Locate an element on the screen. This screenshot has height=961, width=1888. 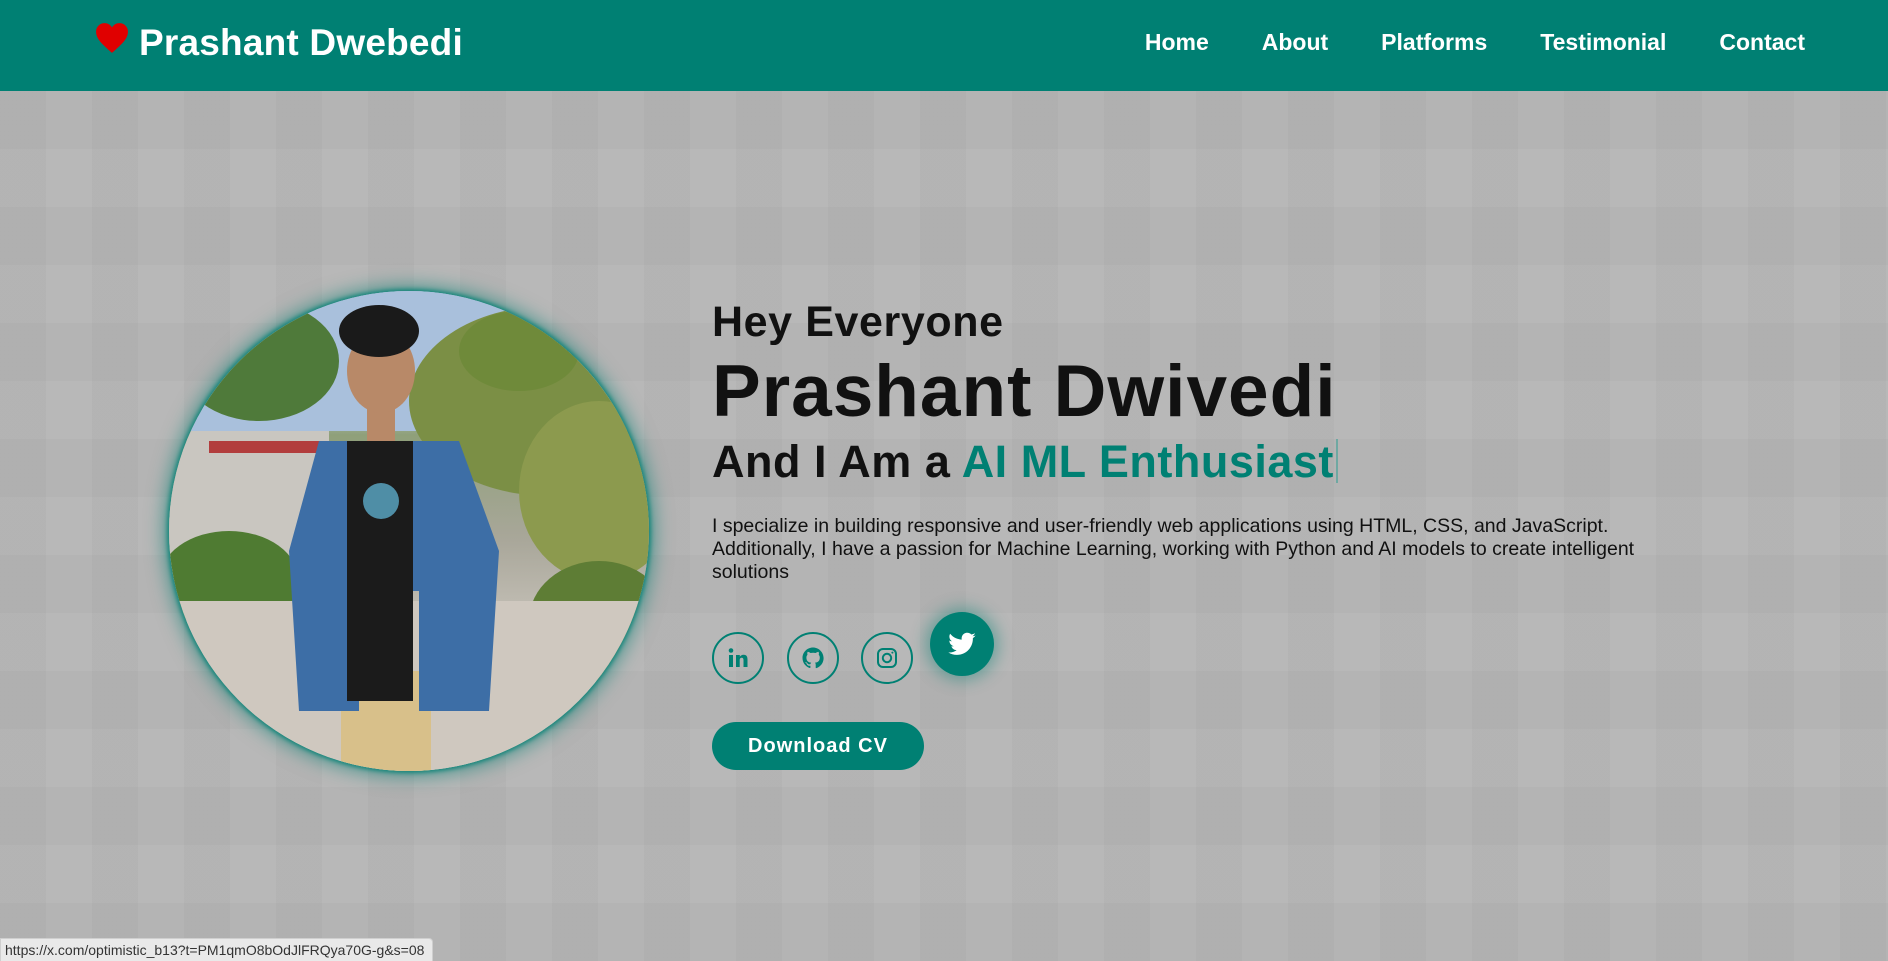
nav-testimonial-link: Testimonial is located at coordinates (1603, 42).